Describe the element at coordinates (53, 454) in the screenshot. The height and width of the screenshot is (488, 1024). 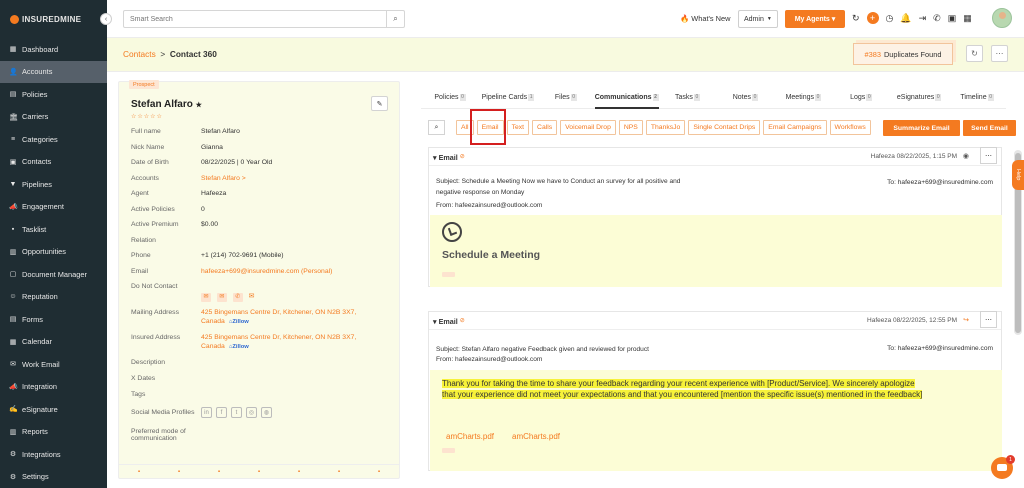
I see `sidebar-item-integrations: ⚙ Integrations` at that location.